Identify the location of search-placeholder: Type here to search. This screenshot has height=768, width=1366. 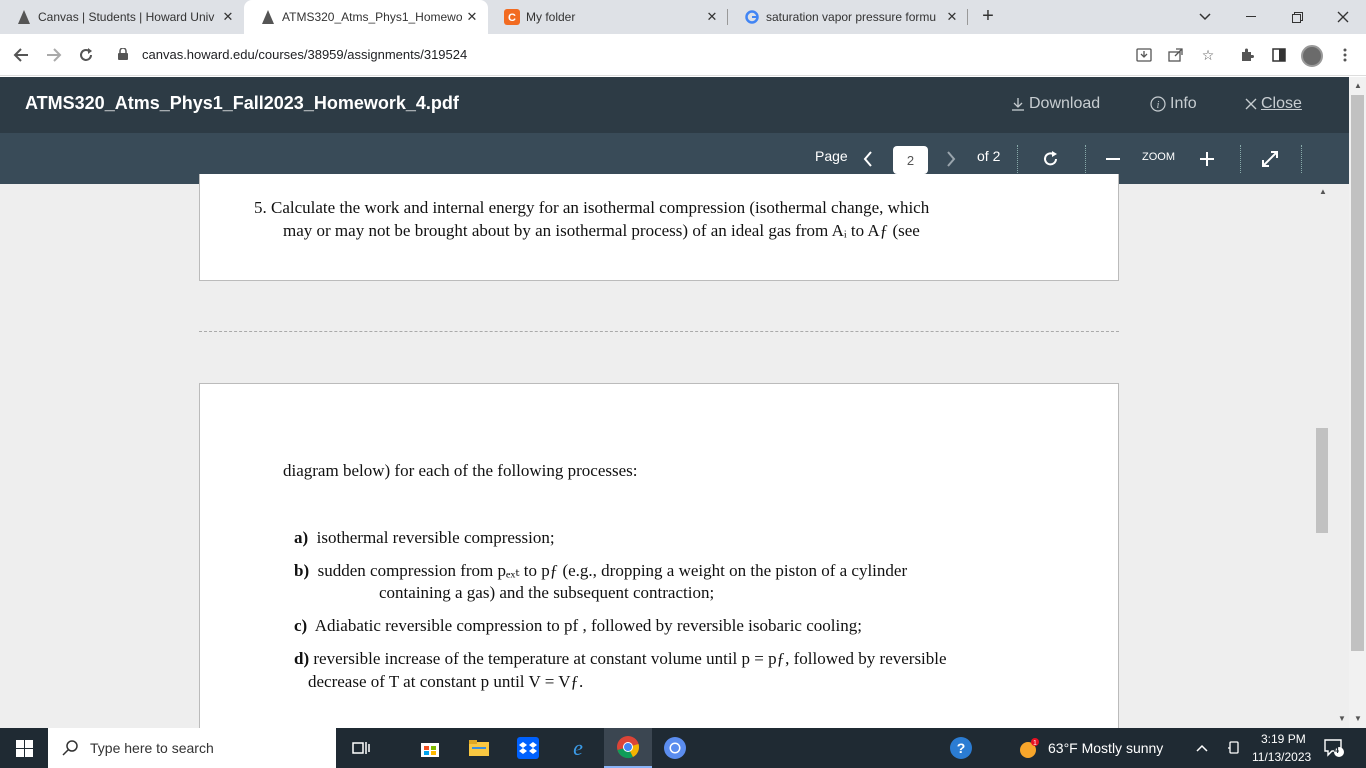
(152, 748).